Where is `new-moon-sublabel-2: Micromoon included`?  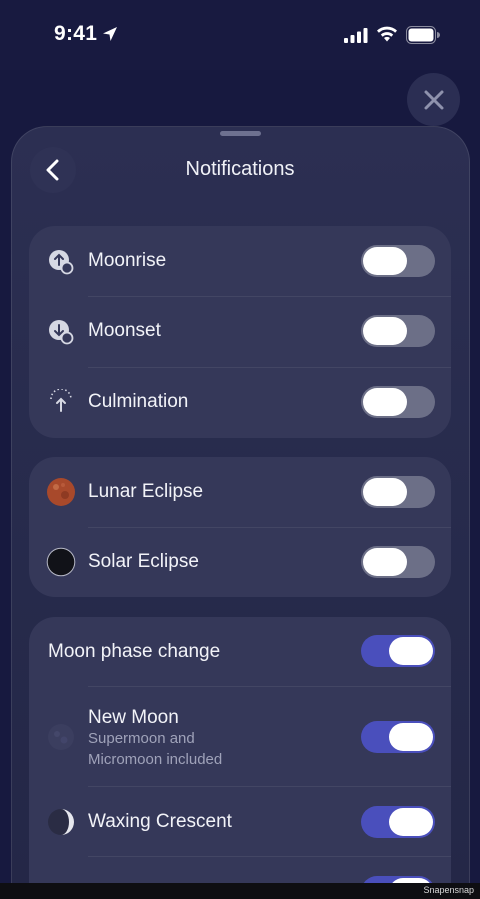
new-moon-sublabel-2: Micromoon included is located at coordinates (155, 759).